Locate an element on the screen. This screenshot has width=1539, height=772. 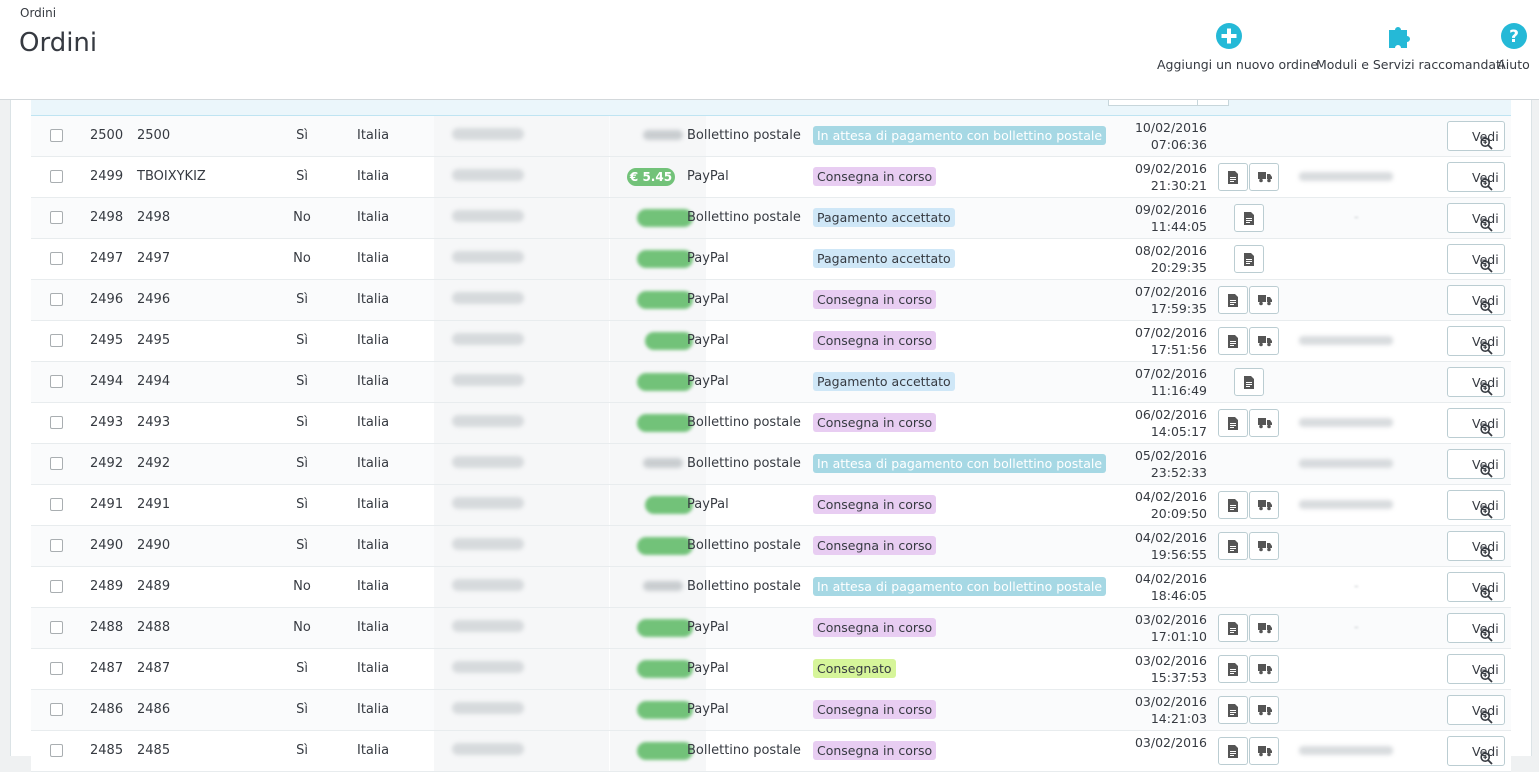
order-date-day: 04/02/2016 is located at coordinates (1170, 496).